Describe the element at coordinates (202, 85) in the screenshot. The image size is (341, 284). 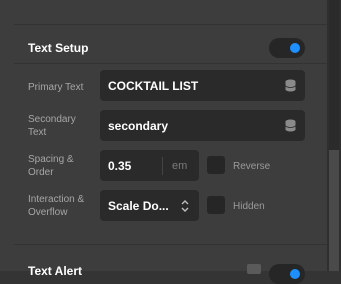
I see `primary-text-field: COCKTAIL LIST` at that location.